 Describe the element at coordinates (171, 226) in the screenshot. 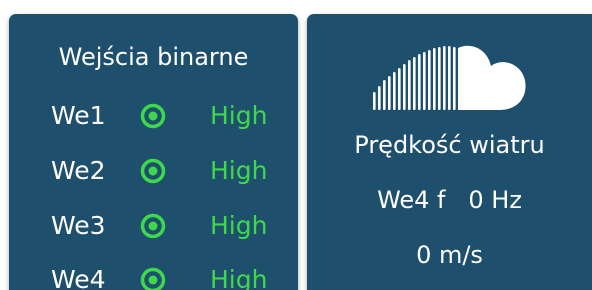

I see `binary-input-row-we3: We3 High` at that location.